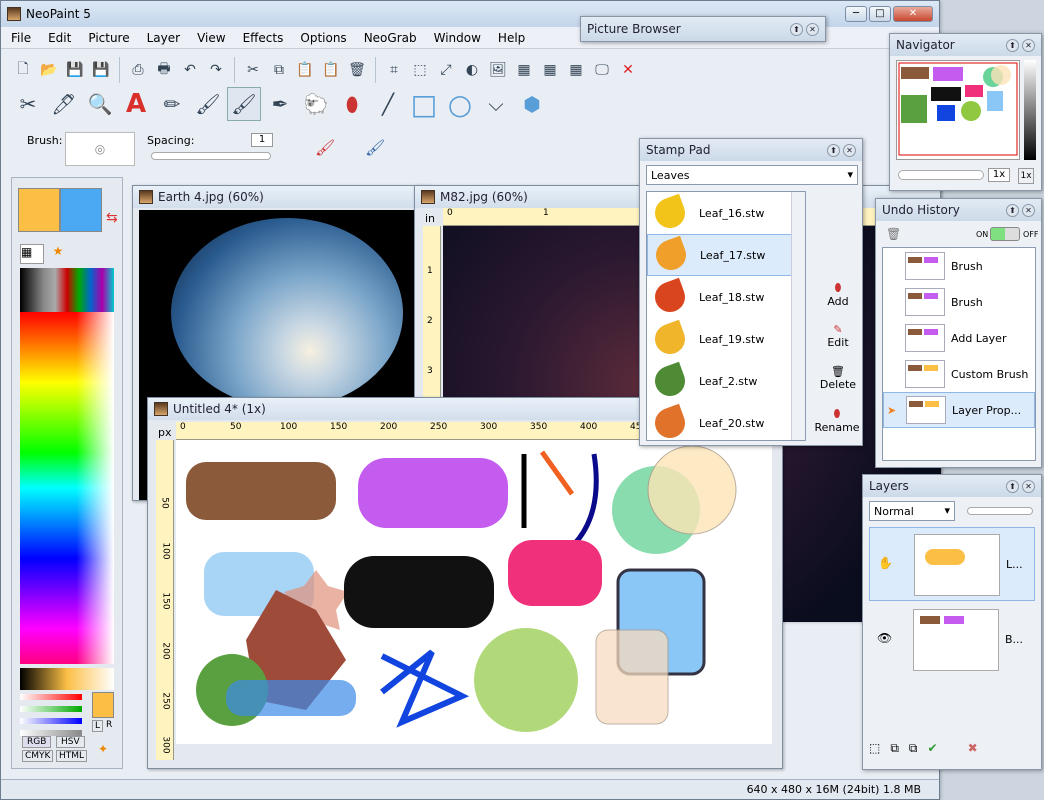  Describe the element at coordinates (798, 316) in the screenshot. I see `stamp-list-scrollbar` at that location.